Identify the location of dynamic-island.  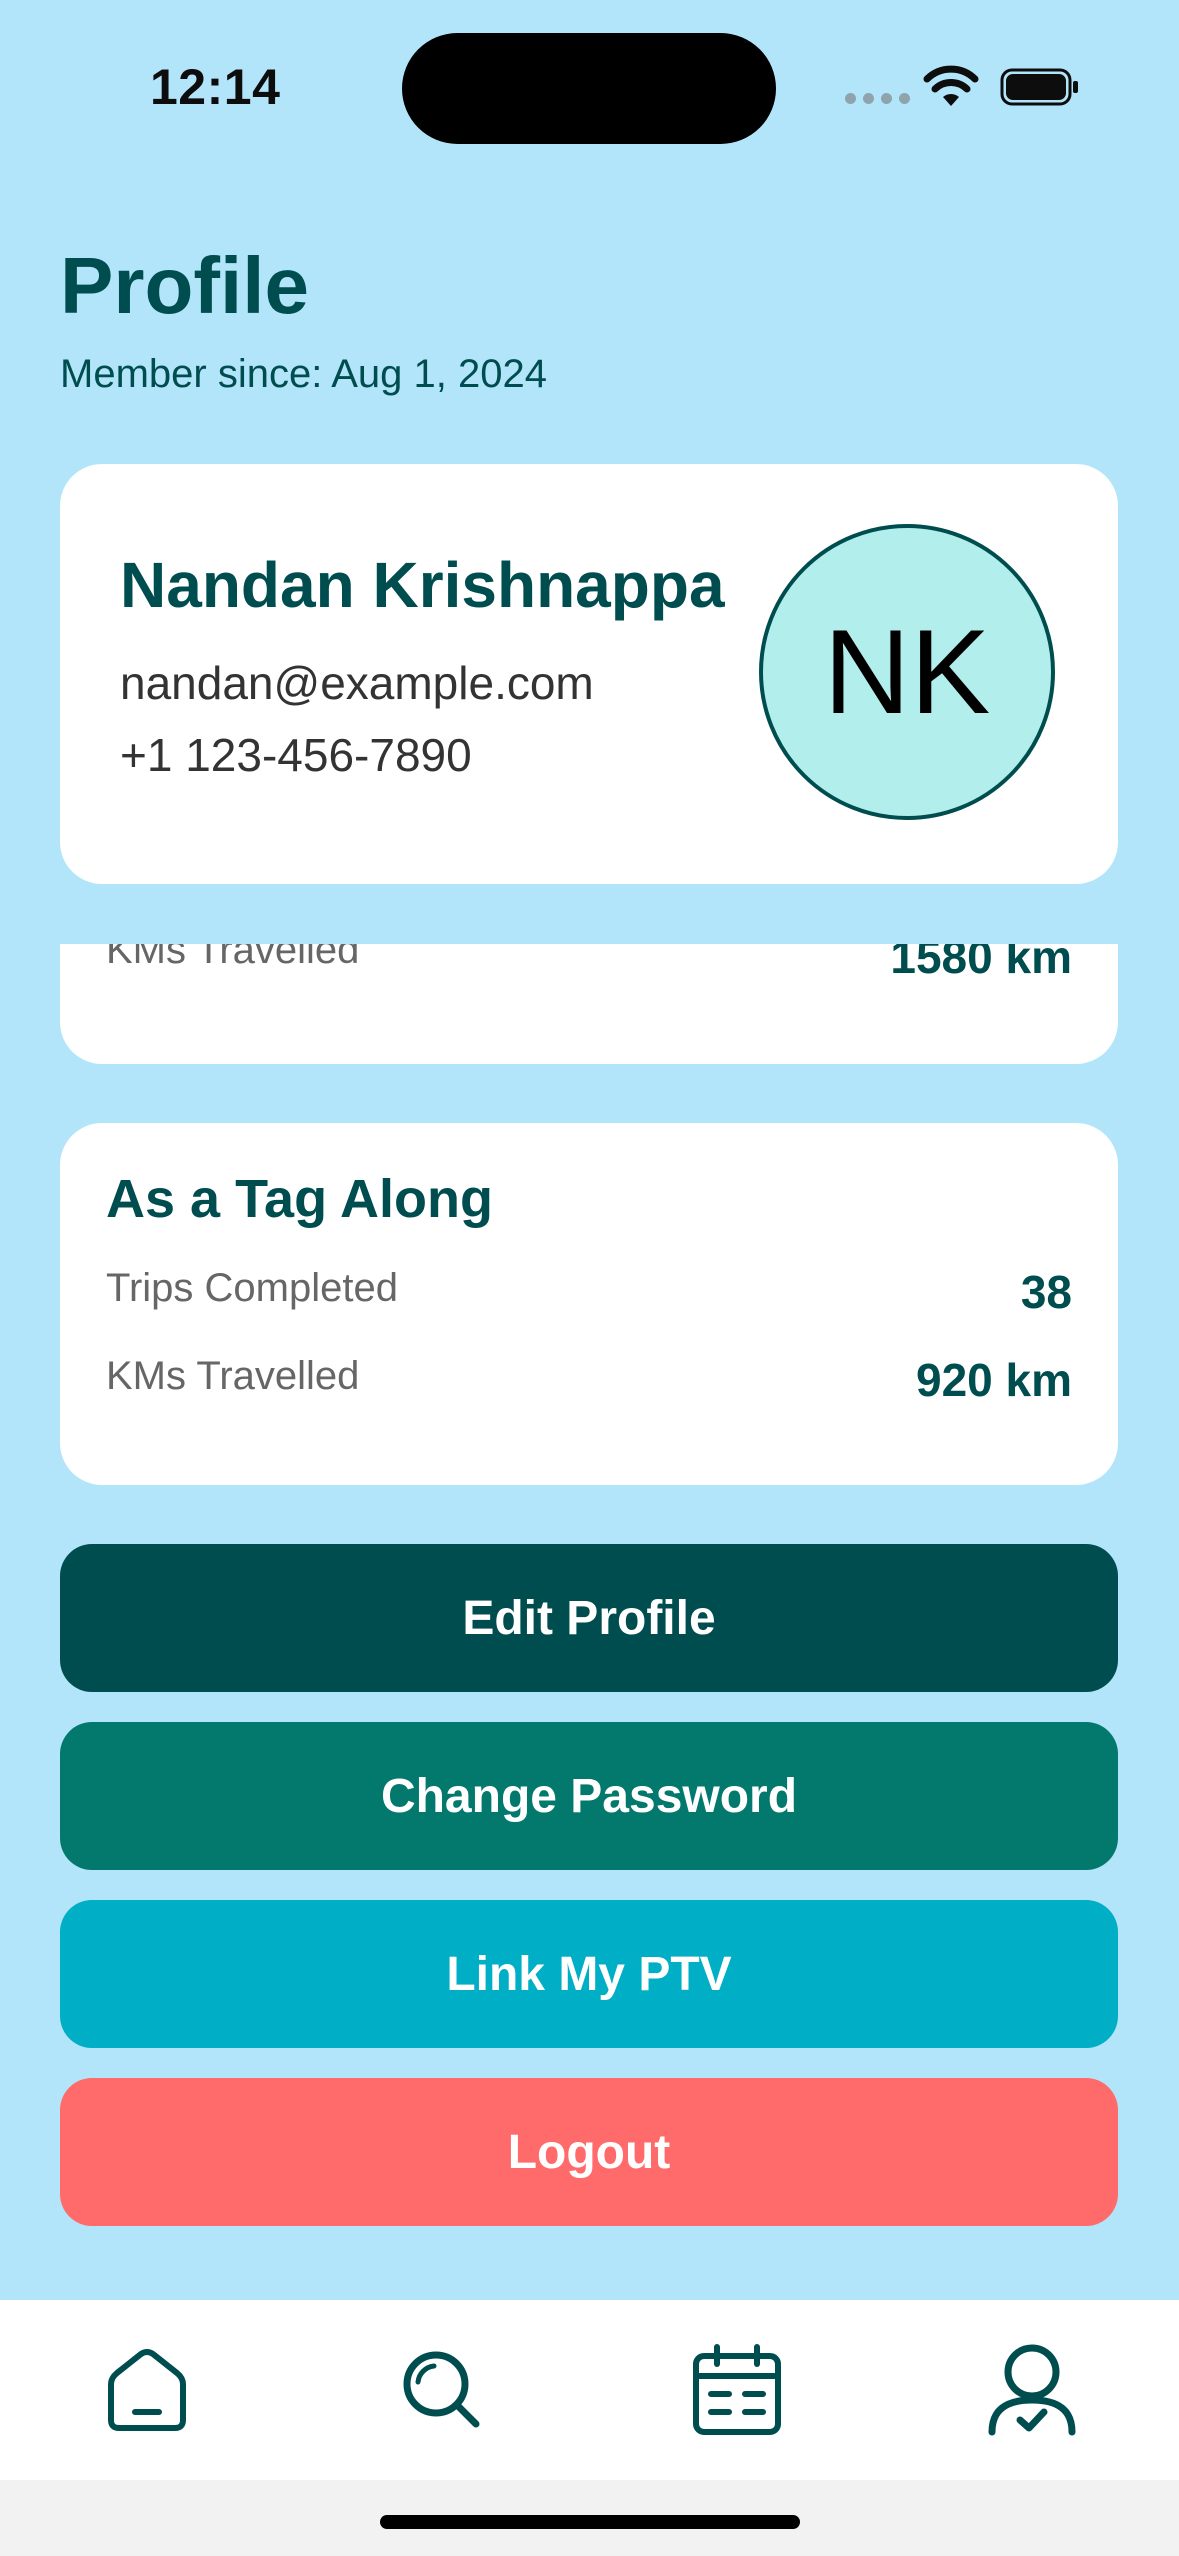
(589, 88).